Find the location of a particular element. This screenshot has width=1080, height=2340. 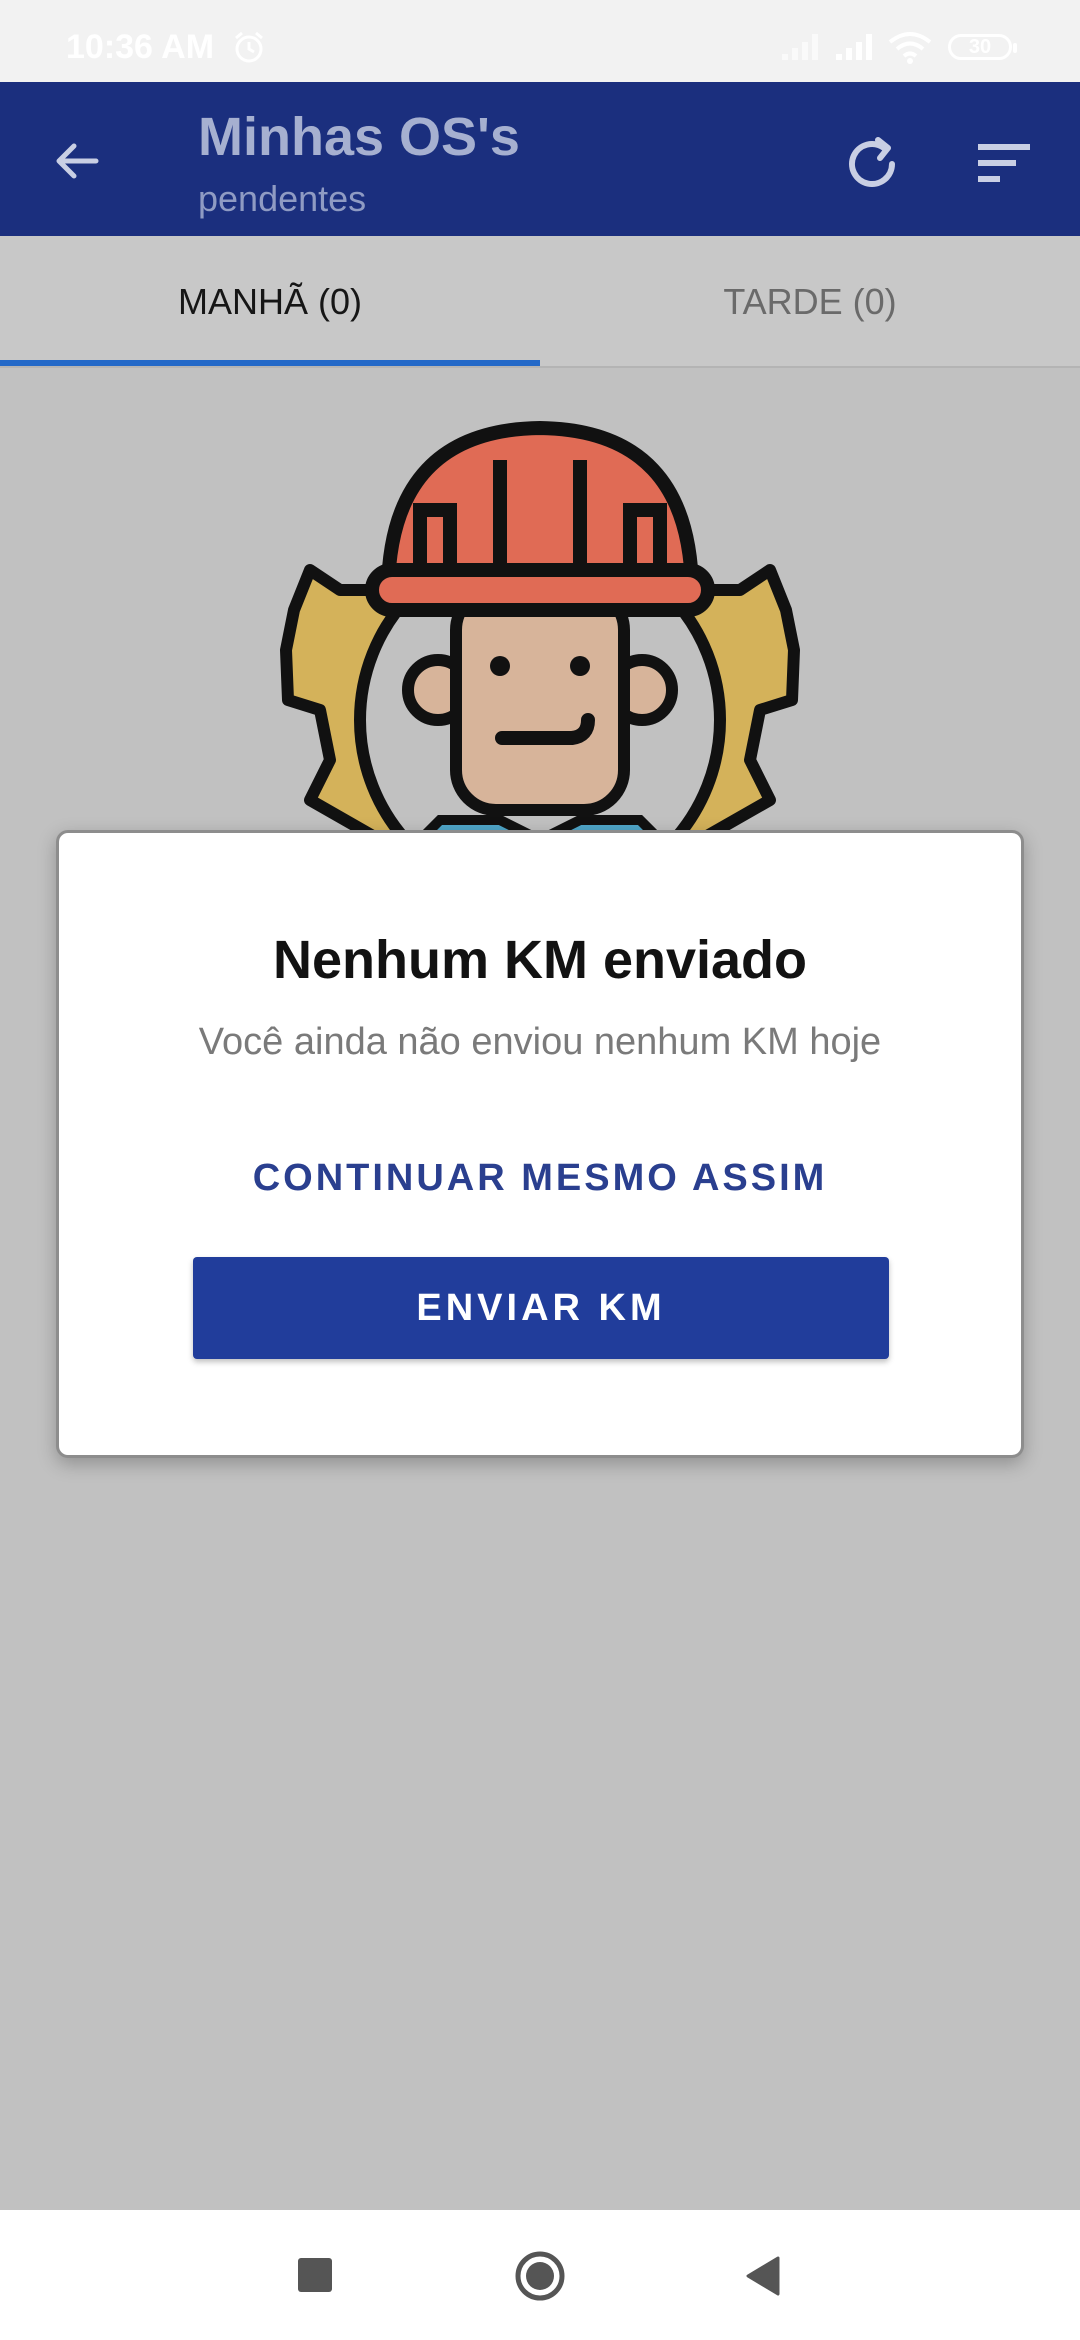

battery-icon: 30 is located at coordinates (982, 47).